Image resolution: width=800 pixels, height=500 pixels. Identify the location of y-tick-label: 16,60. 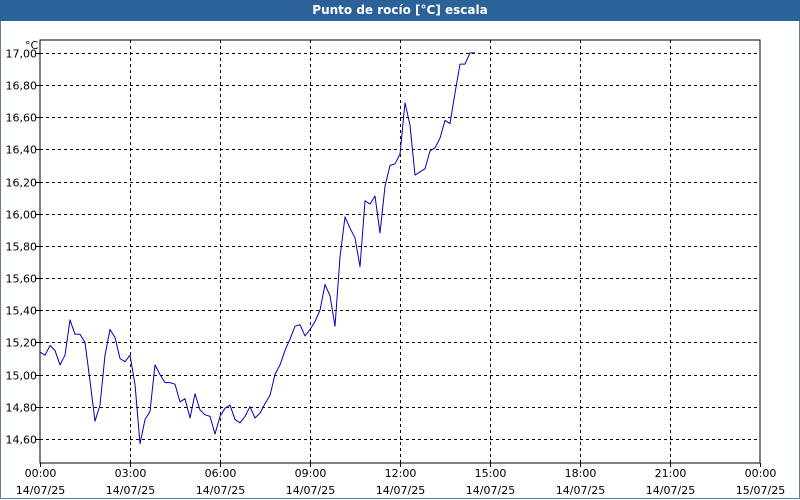
(22, 118).